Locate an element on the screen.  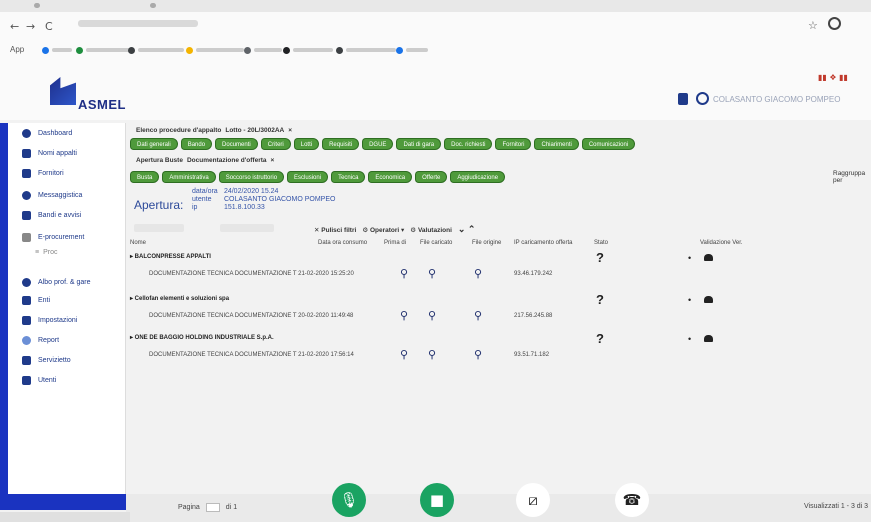
sidebar-item: Enti is located at coordinates (36, 300).